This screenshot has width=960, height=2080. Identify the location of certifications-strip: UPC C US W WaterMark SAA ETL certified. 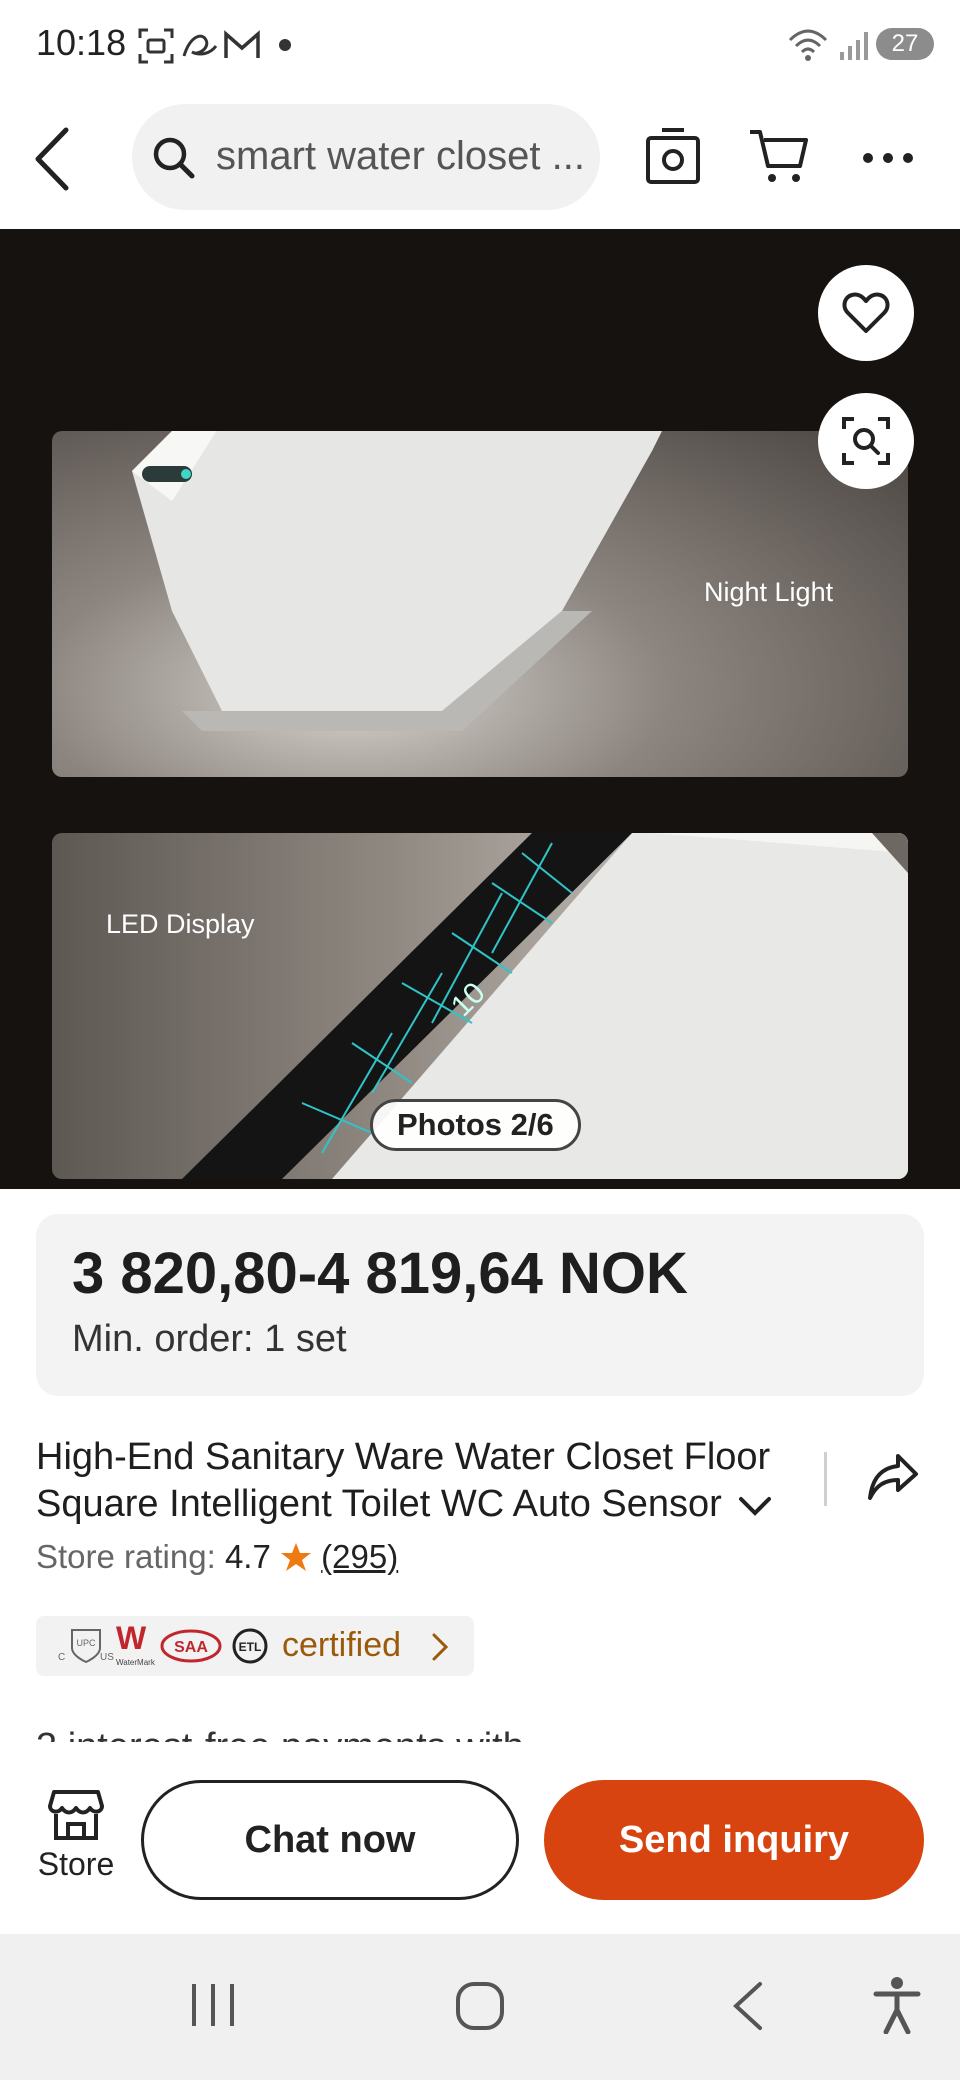
(255, 1646).